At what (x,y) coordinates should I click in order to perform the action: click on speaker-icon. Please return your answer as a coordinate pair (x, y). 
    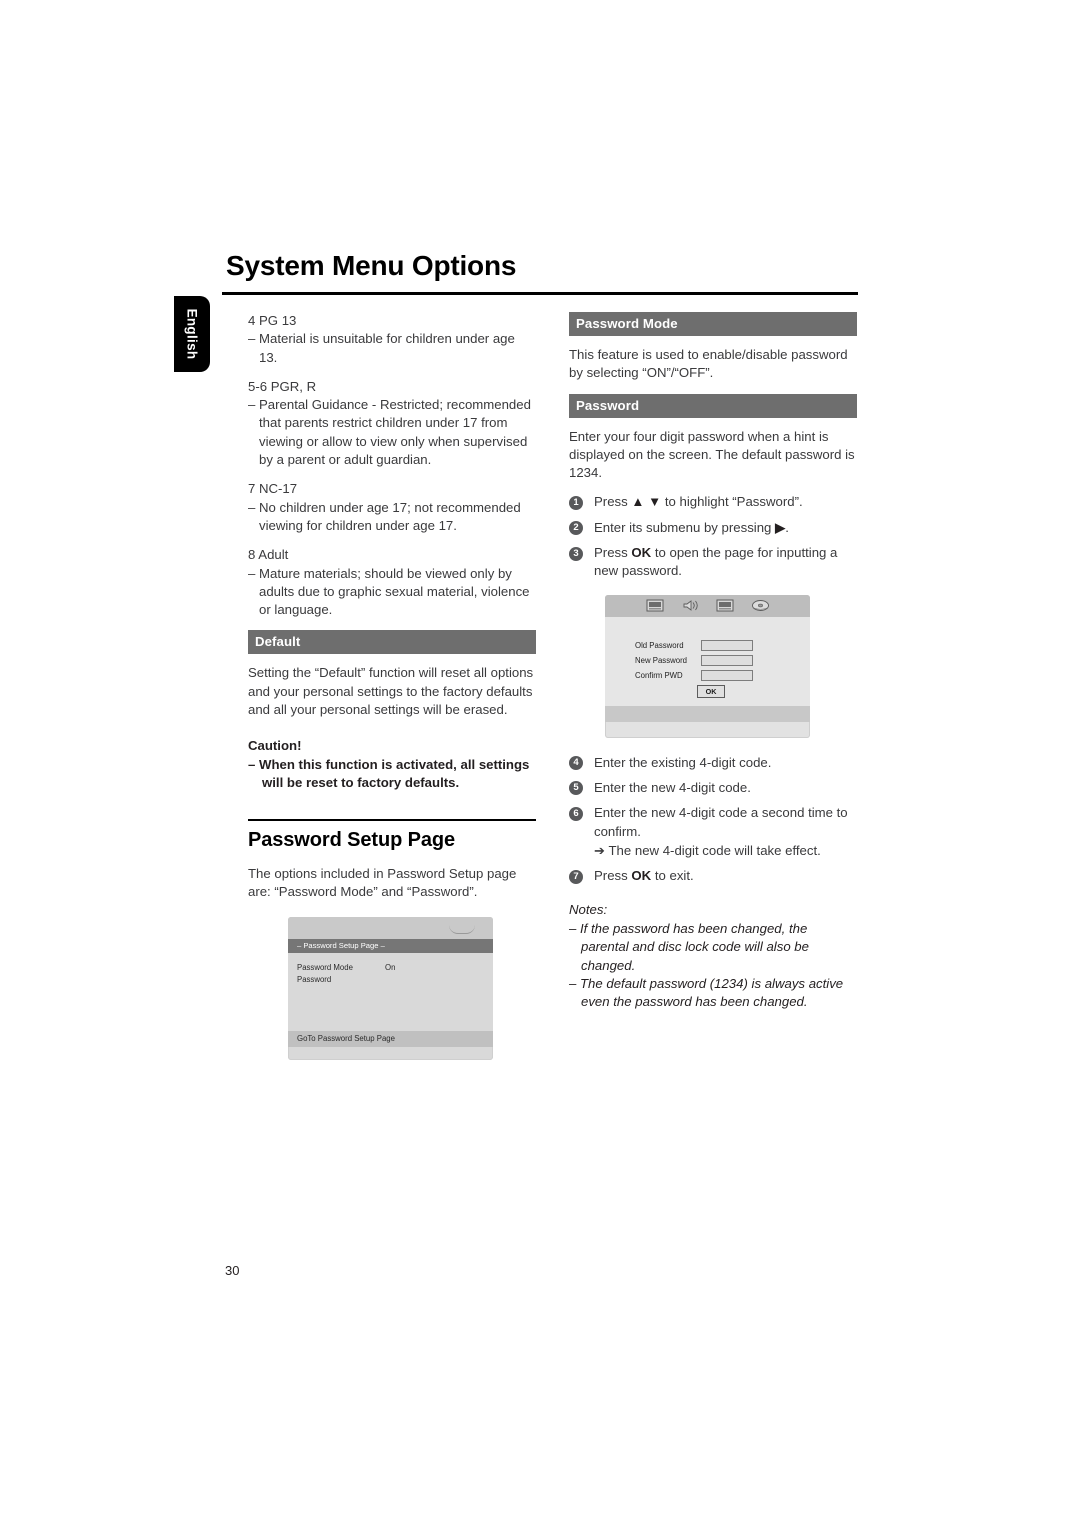
    Looking at the image, I should click on (690, 606).